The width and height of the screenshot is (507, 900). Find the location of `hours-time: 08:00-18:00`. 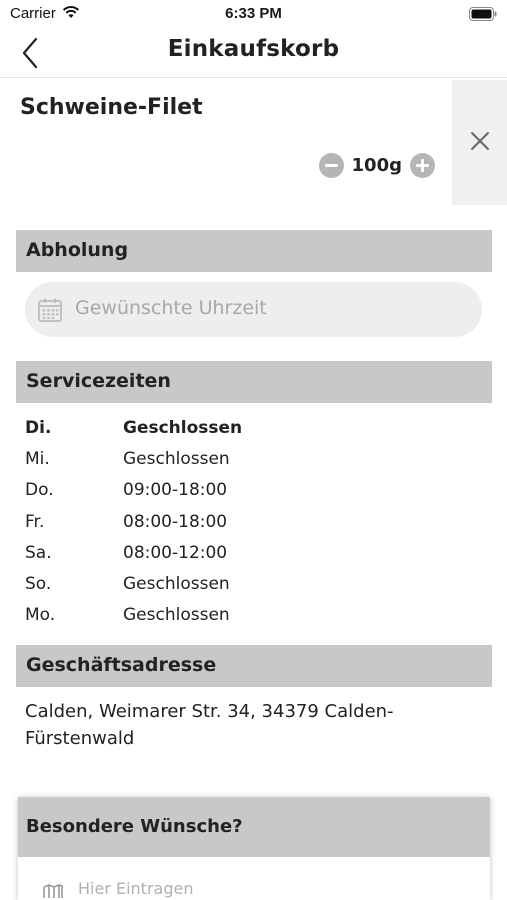

hours-time: 08:00-18:00 is located at coordinates (175, 521).